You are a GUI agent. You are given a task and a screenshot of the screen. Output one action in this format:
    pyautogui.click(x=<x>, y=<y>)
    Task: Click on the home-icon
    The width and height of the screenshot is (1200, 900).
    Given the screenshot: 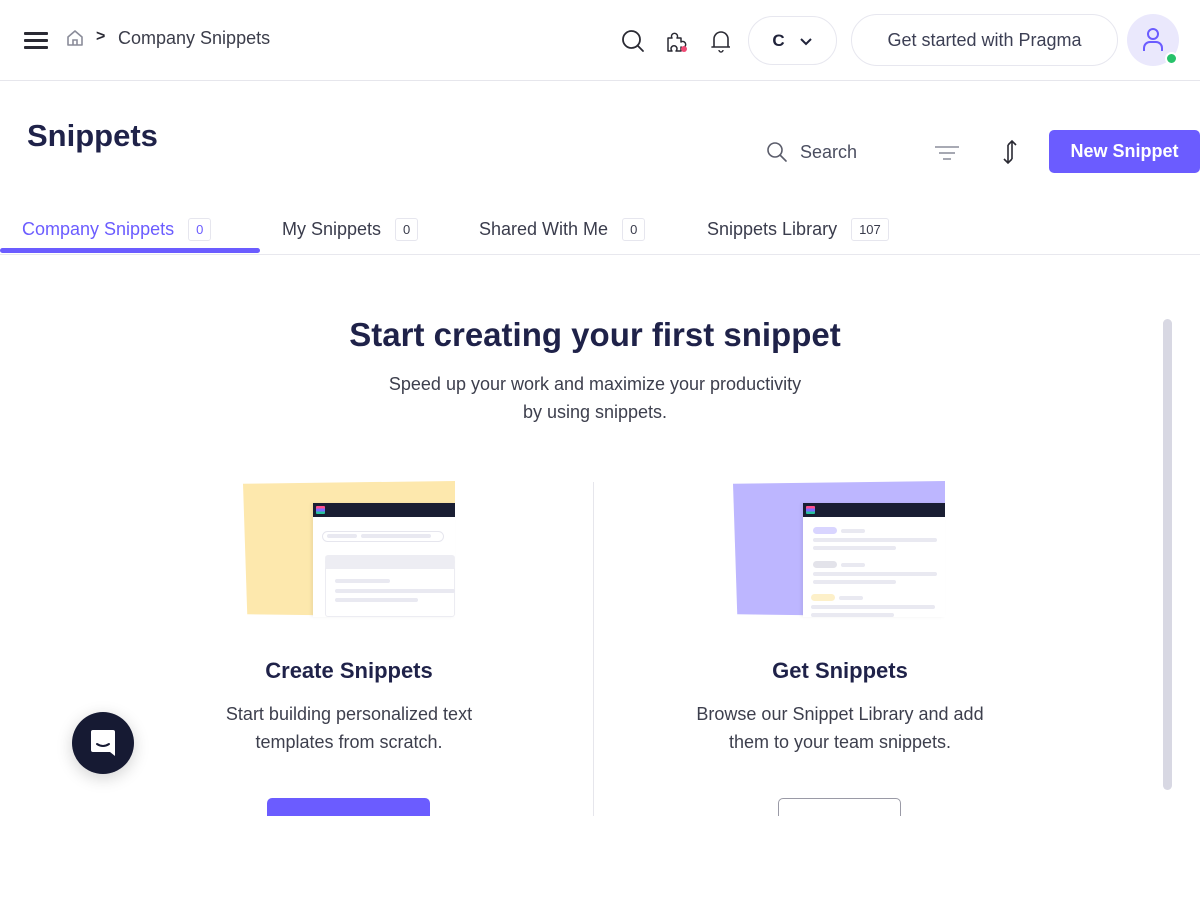 What is the action you would take?
    pyautogui.click(x=75, y=38)
    